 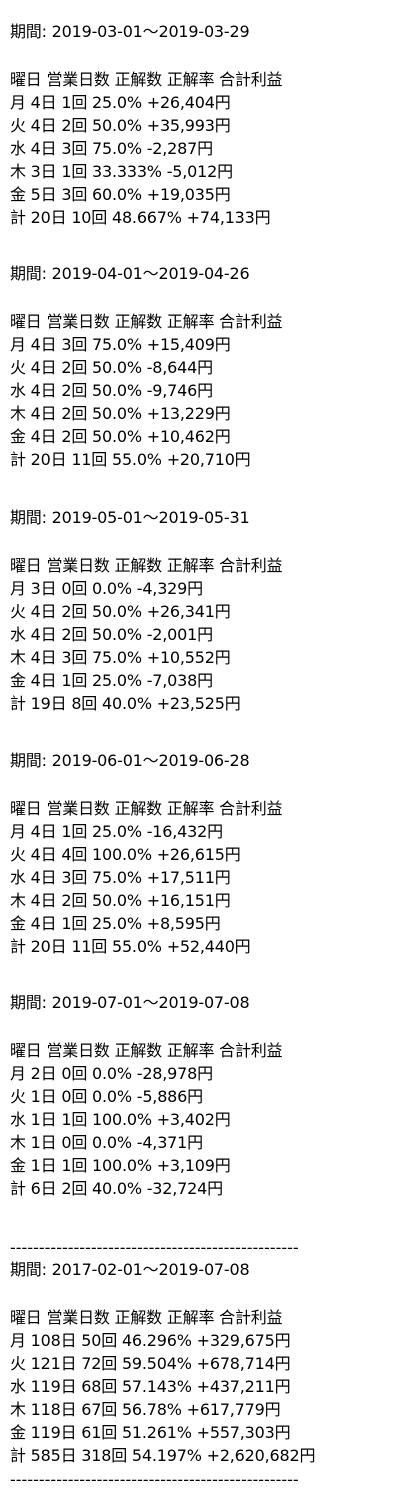 I want to click on row-tue: 火 121日 72回 59.504% +678,714円, so click(x=150, y=1363).